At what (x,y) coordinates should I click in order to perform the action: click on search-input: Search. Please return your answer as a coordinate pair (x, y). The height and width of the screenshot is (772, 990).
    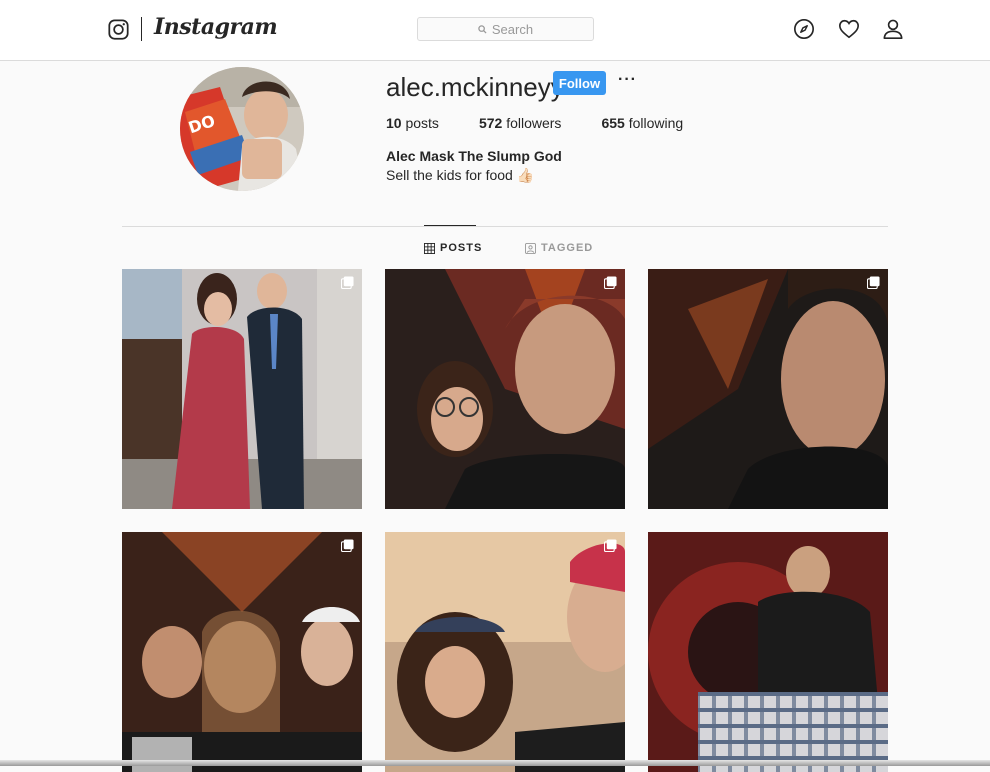
    Looking at the image, I should click on (505, 29).